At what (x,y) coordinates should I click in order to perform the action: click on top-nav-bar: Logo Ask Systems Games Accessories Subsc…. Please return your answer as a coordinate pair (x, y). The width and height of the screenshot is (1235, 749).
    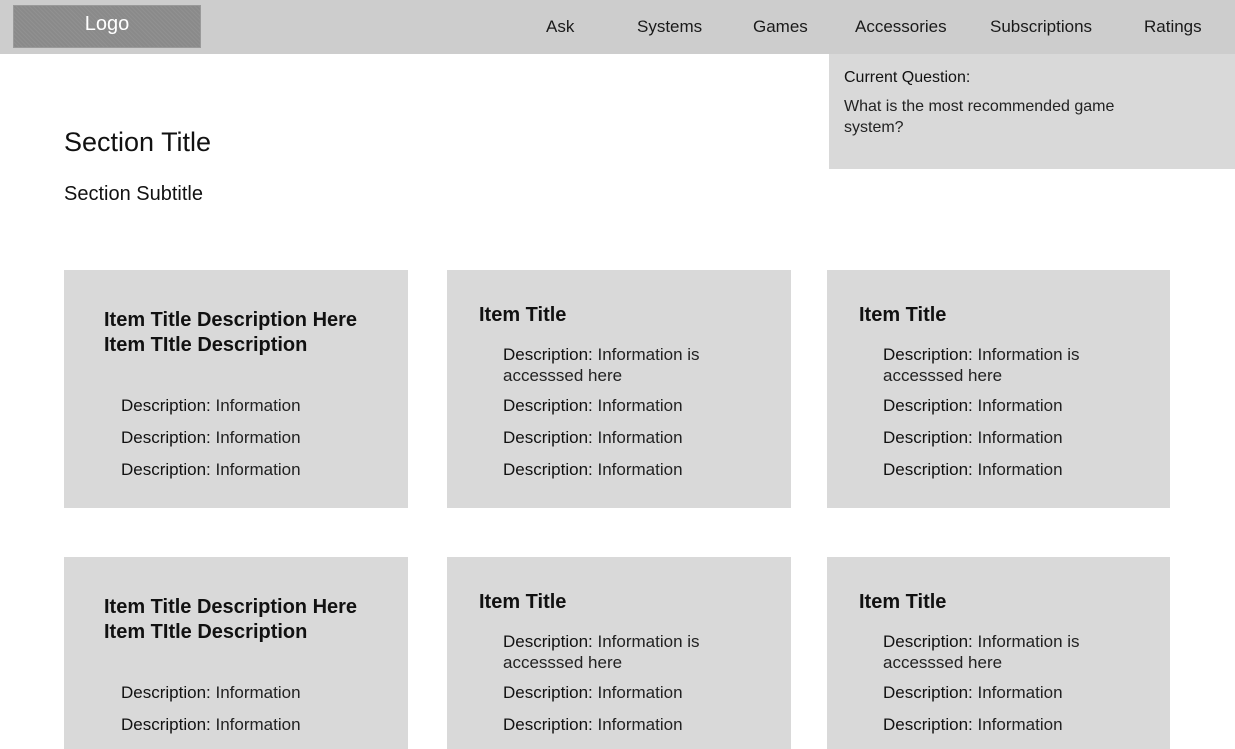
    Looking at the image, I should click on (617, 27).